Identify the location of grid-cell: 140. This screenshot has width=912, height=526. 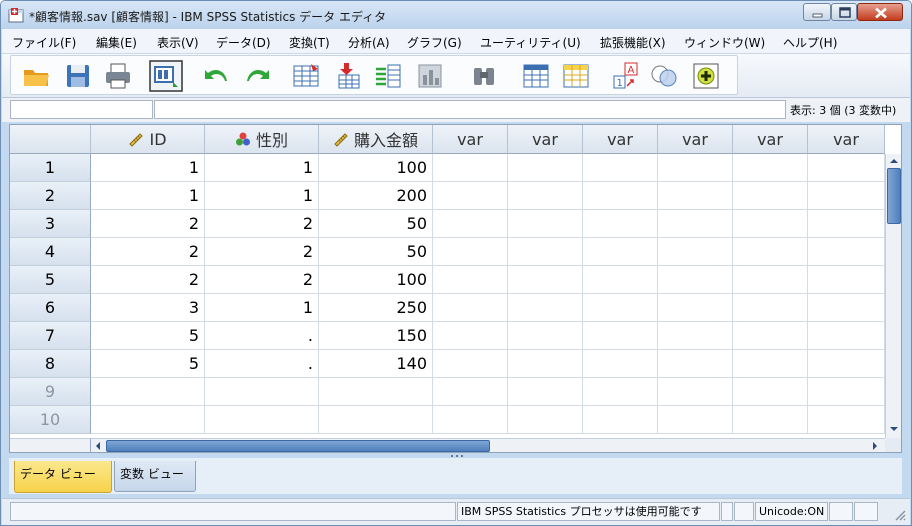
(376, 364).